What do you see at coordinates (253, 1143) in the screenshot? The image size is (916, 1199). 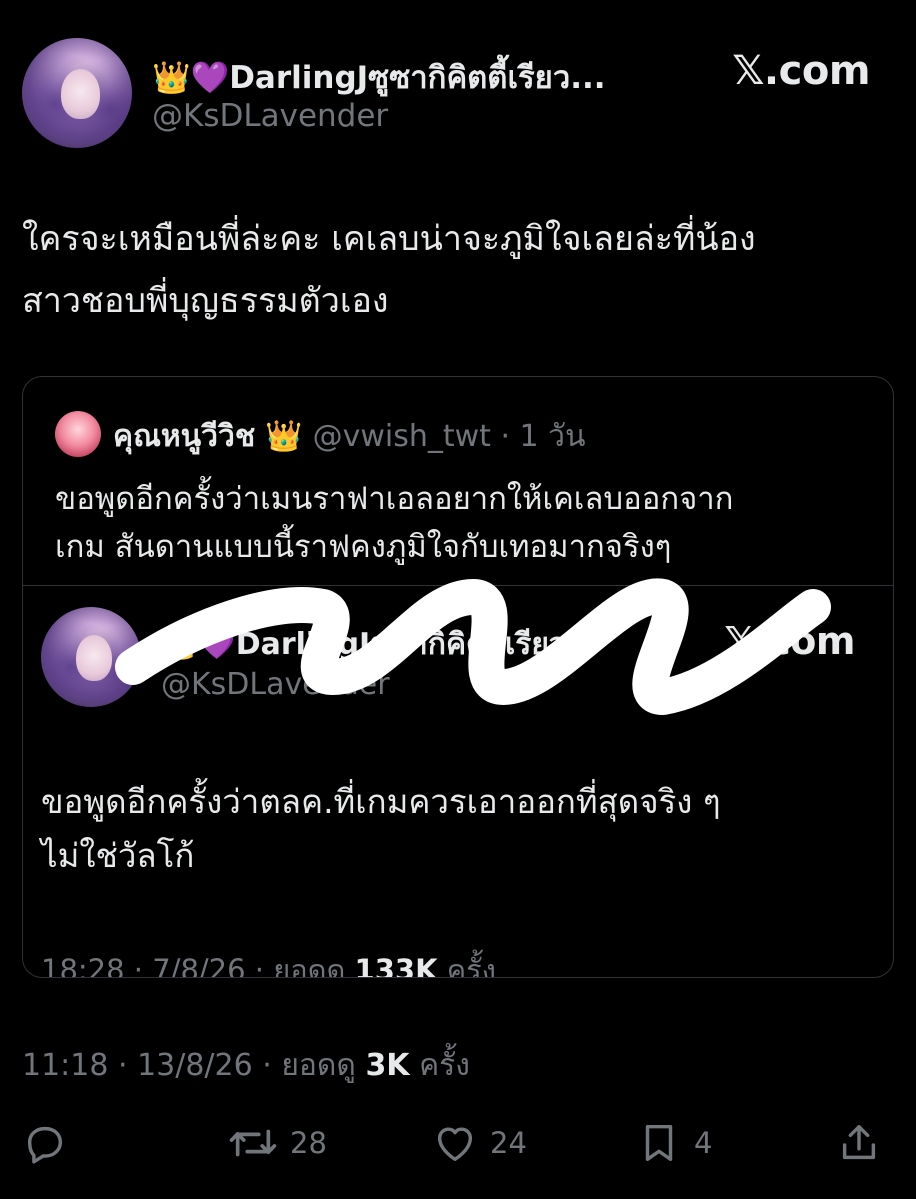 I see `retweet-icon` at bounding box center [253, 1143].